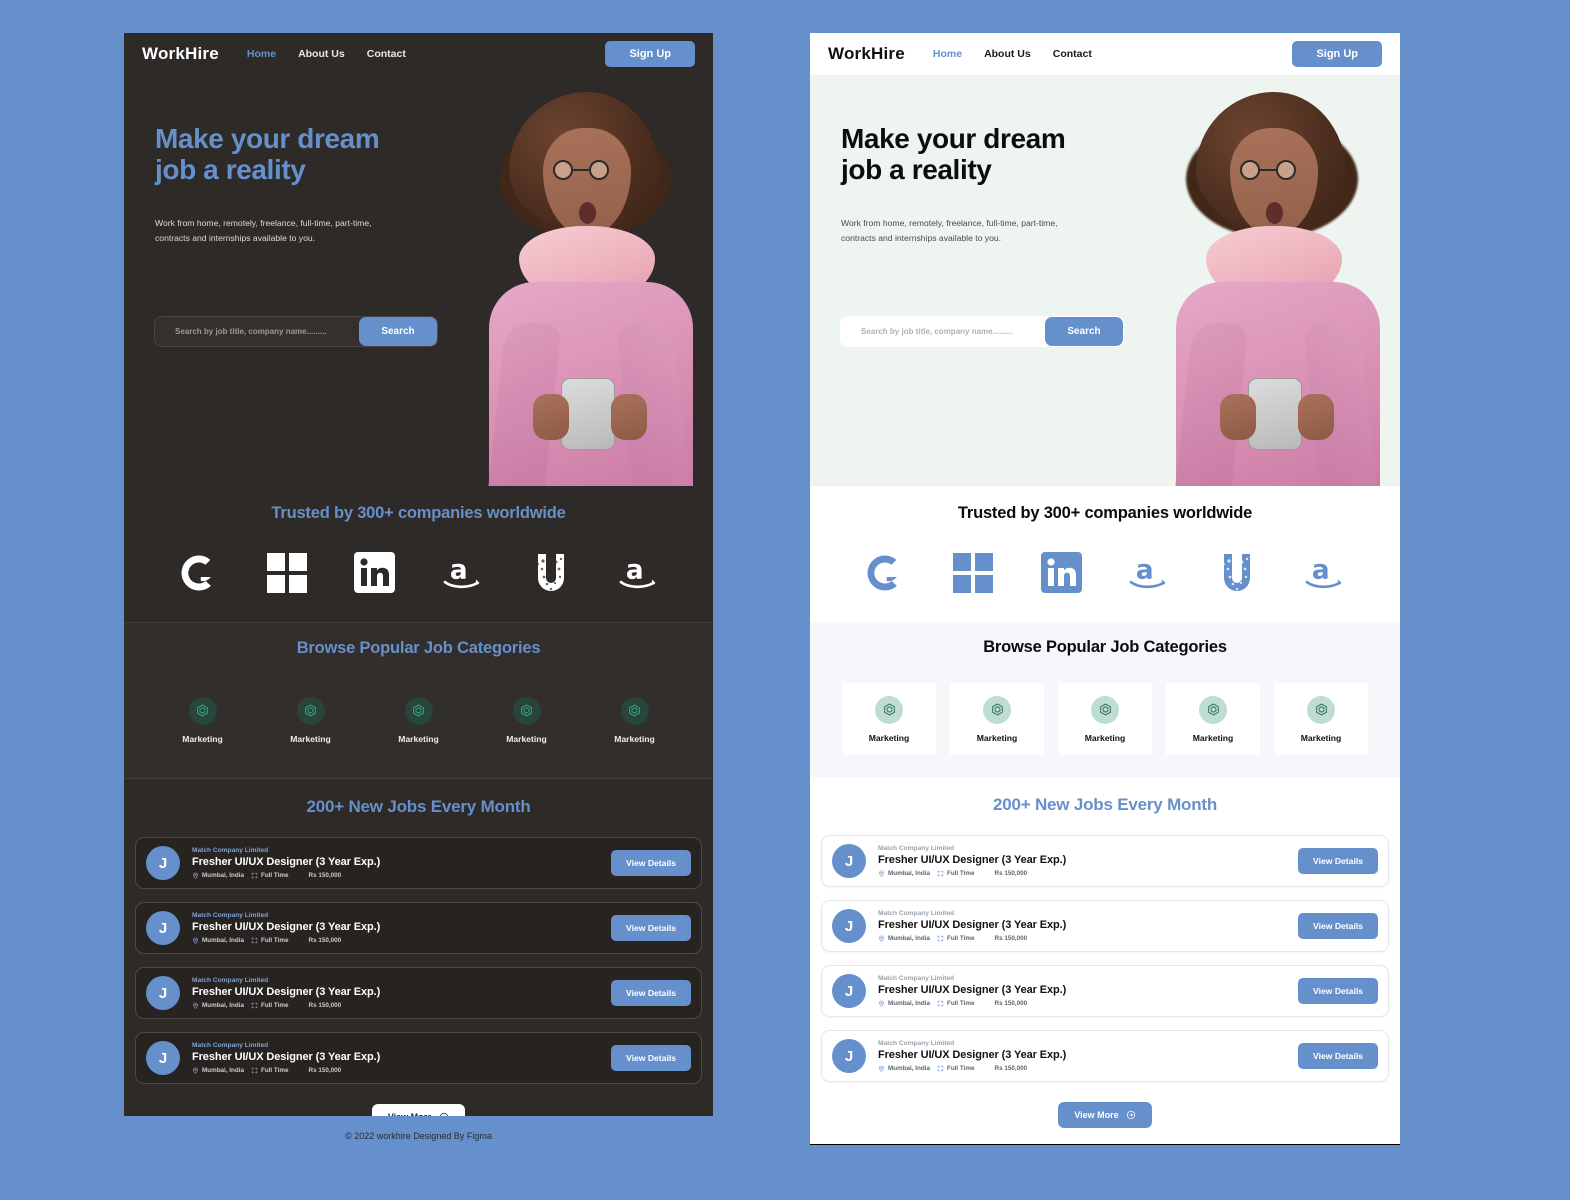 The image size is (1570, 1200). I want to click on hero-search-bar: Search, so click(982, 331).